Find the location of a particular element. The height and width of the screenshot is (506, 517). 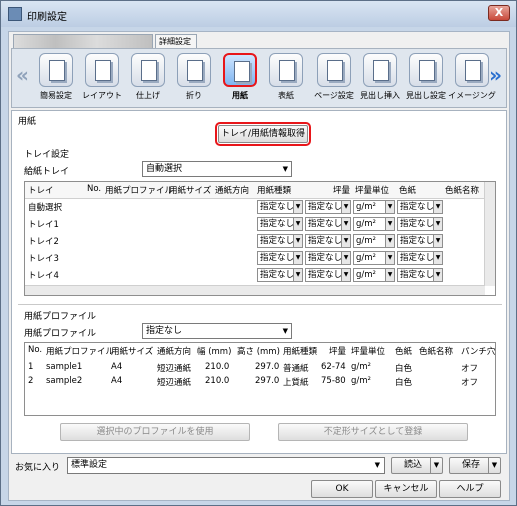

profile-section-title: 用紙プロファイル is located at coordinates (60, 317).